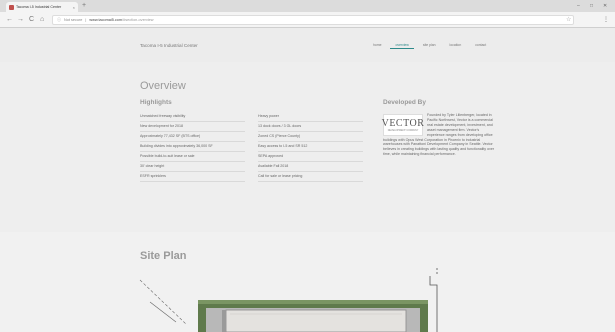 This screenshot has width=615, height=332. Describe the element at coordinates (163, 86) in the screenshot. I see `overview-title: Overview` at that location.